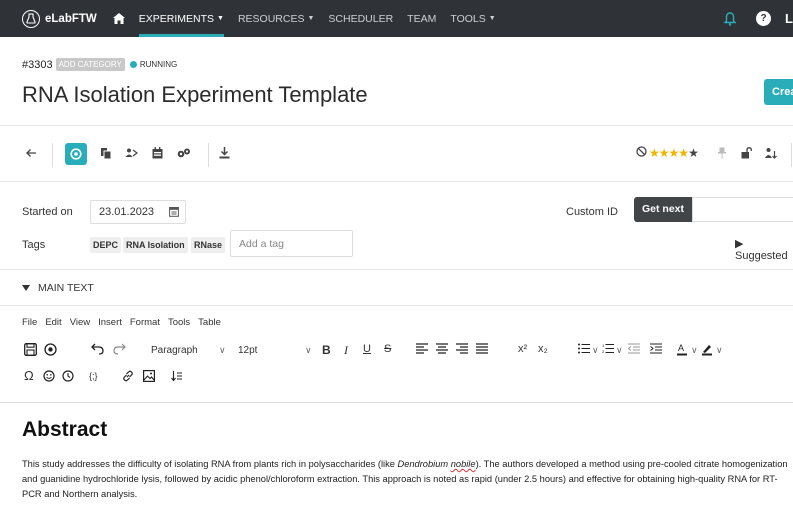  What do you see at coordinates (663, 209) in the screenshot?
I see `get-next-button: Get next` at bounding box center [663, 209].